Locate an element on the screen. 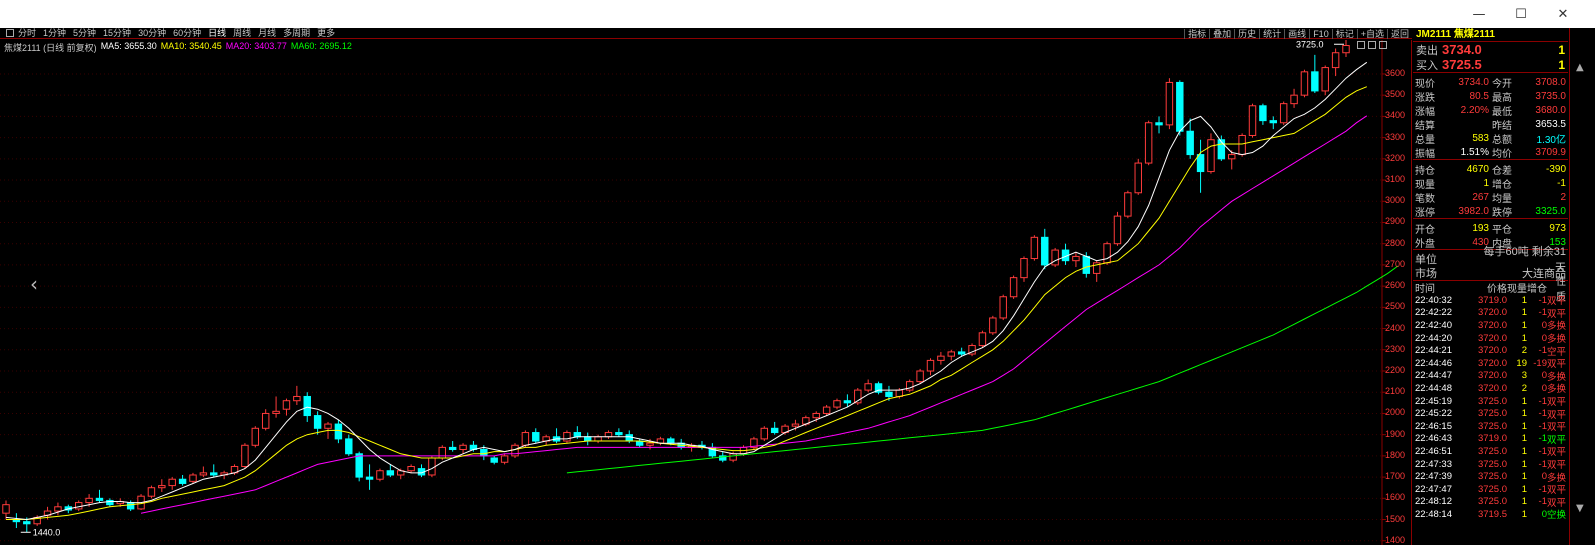 The height and width of the screenshot is (545, 1595). quote-value: 3734.0 is located at coordinates (1473, 82).